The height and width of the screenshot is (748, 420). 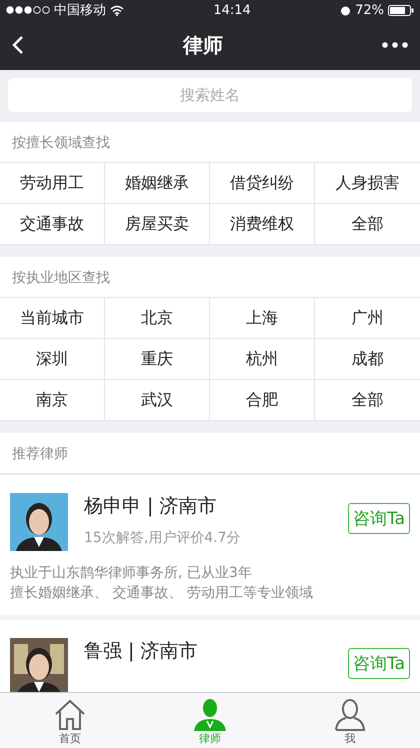 I want to click on home-icon, so click(x=70, y=715).